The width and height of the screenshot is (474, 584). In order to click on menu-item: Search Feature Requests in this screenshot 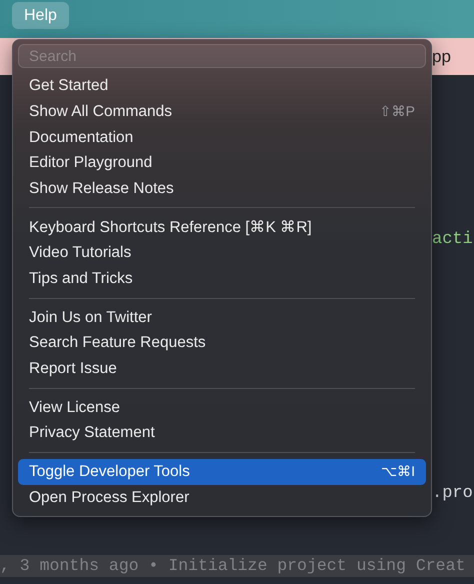, I will do `click(222, 343)`.